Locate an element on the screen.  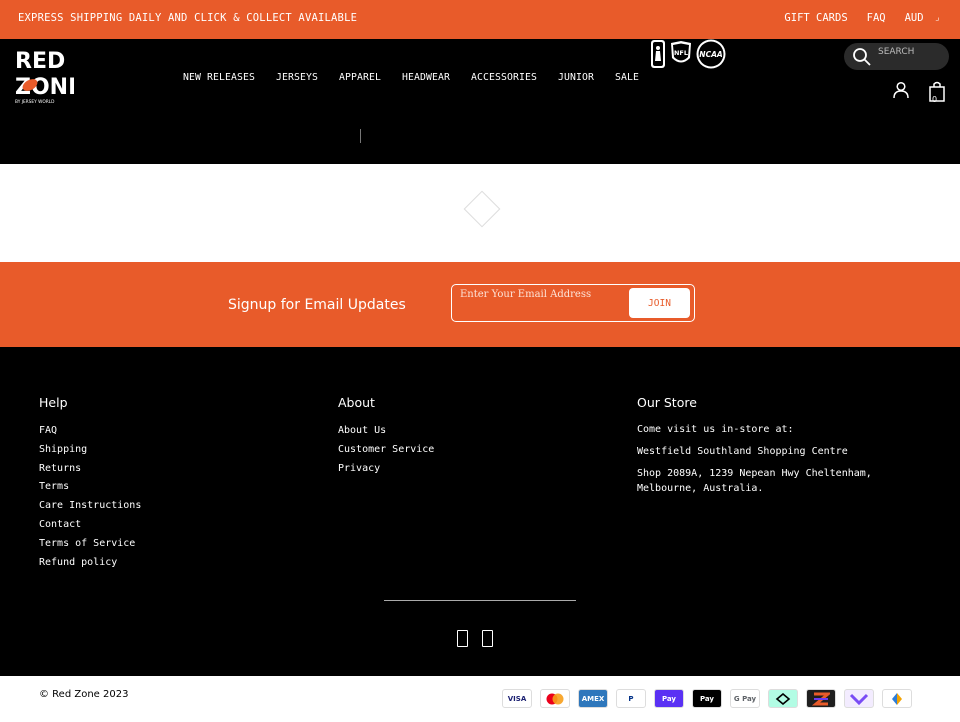
footer-link-privacy: Privacy is located at coordinates (386, 469).